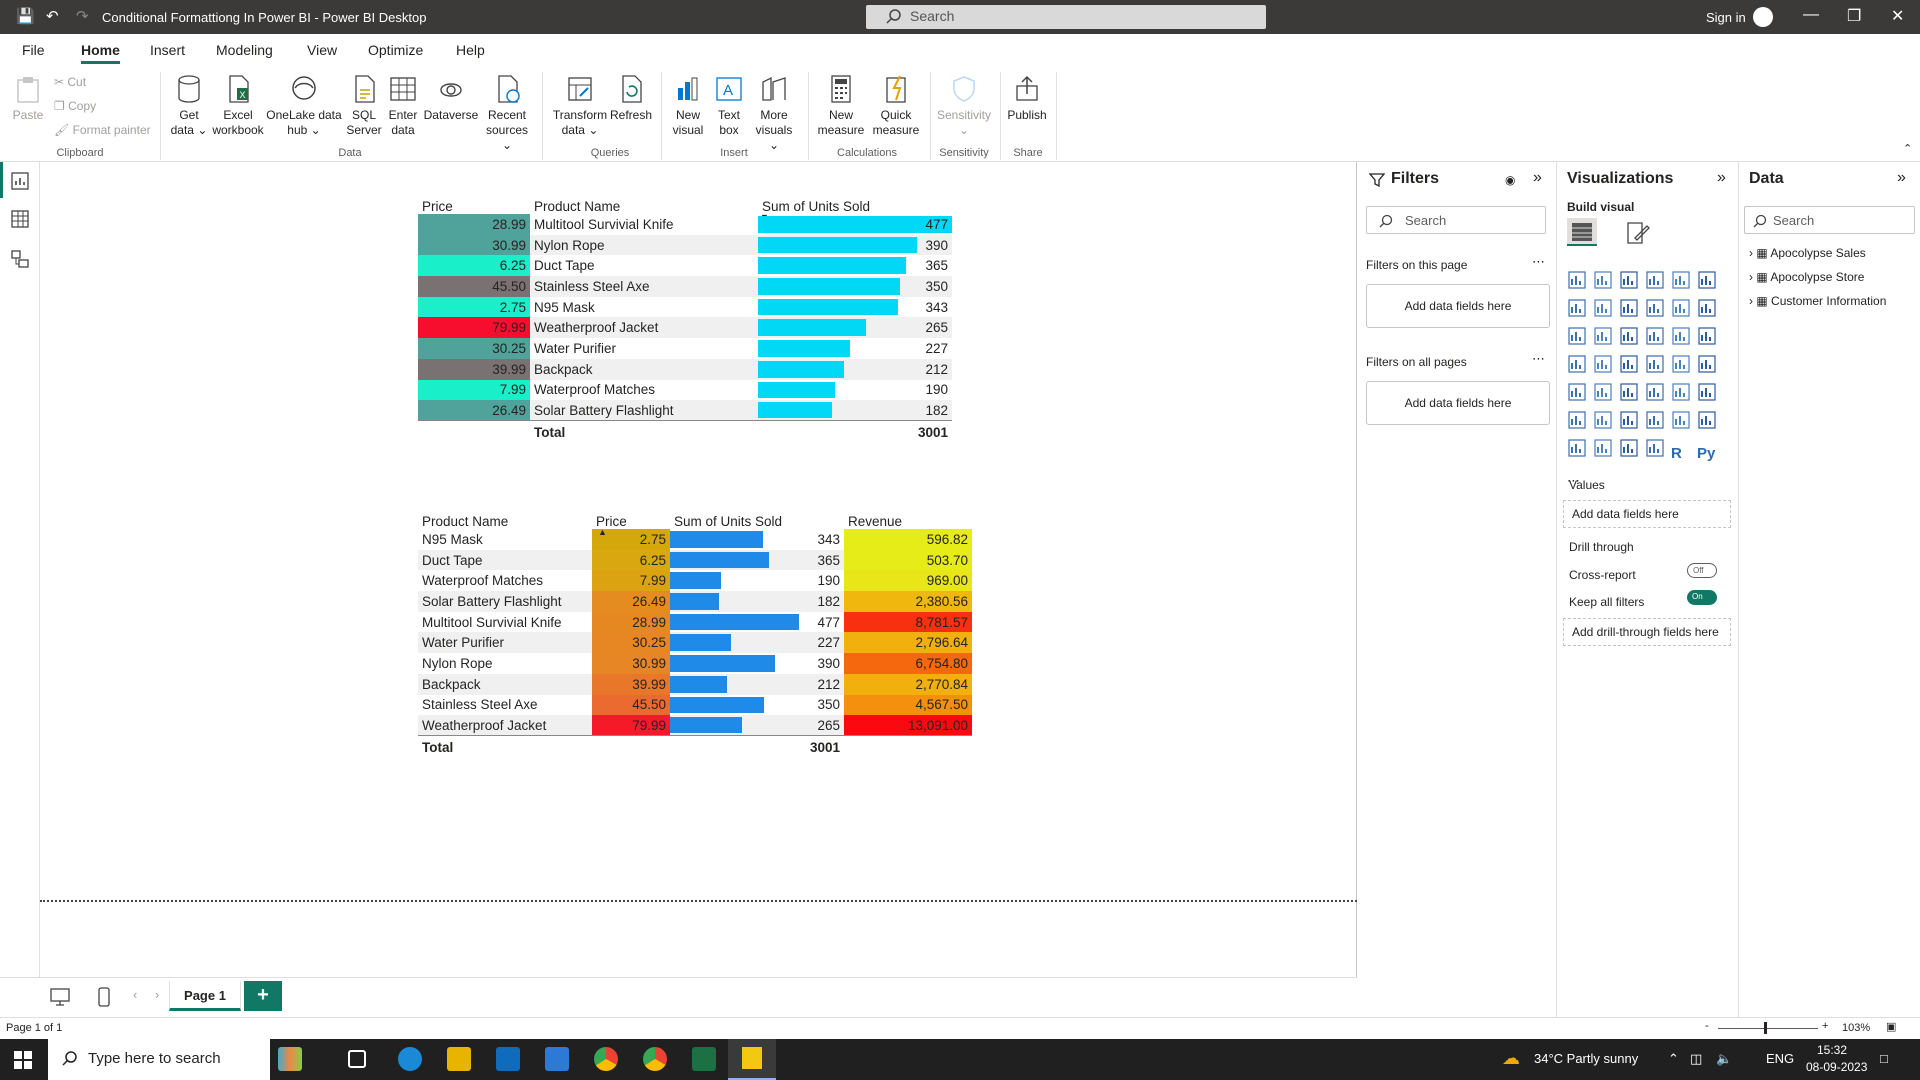 The height and width of the screenshot is (1080, 1920). I want to click on close-icon: ✕, so click(1897, 16).